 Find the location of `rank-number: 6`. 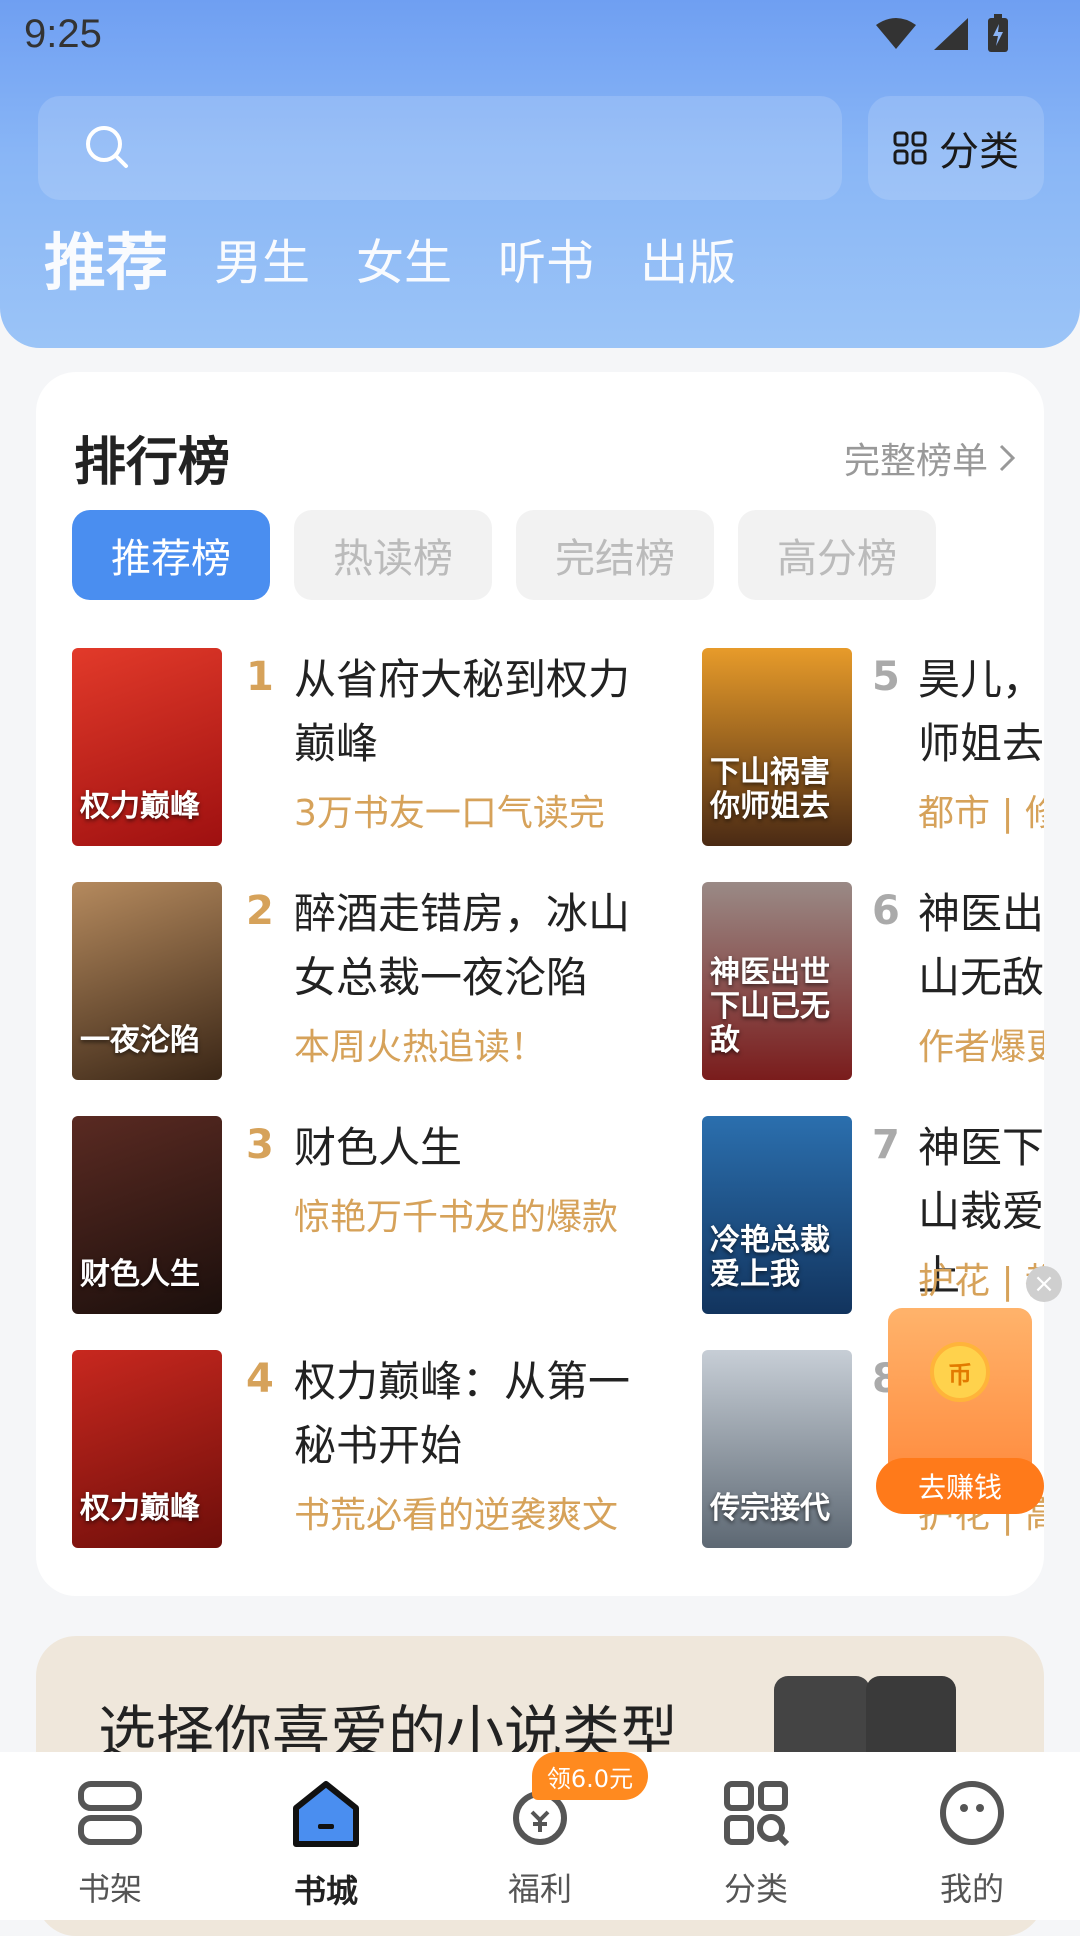

rank-number: 6 is located at coordinates (886, 911).